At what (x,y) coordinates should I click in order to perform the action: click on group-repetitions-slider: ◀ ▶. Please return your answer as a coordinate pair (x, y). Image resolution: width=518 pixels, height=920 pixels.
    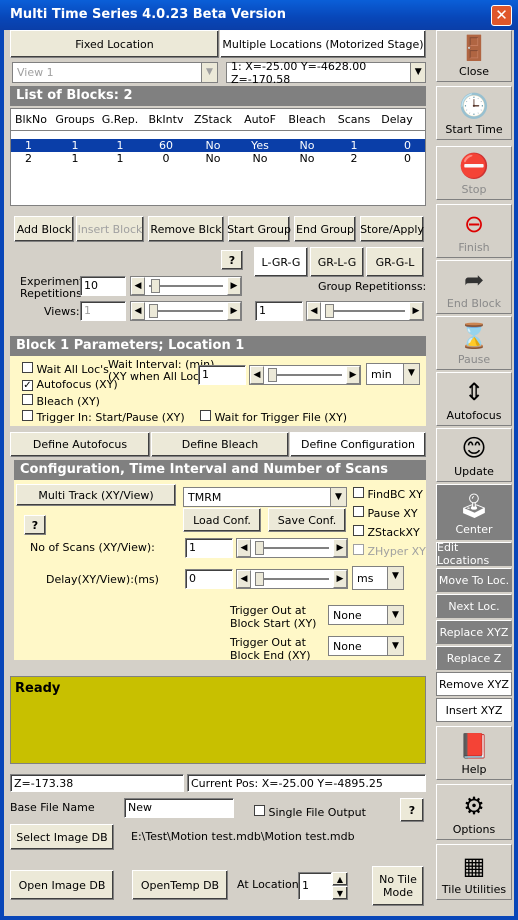
    Looking at the image, I should click on (365, 311).